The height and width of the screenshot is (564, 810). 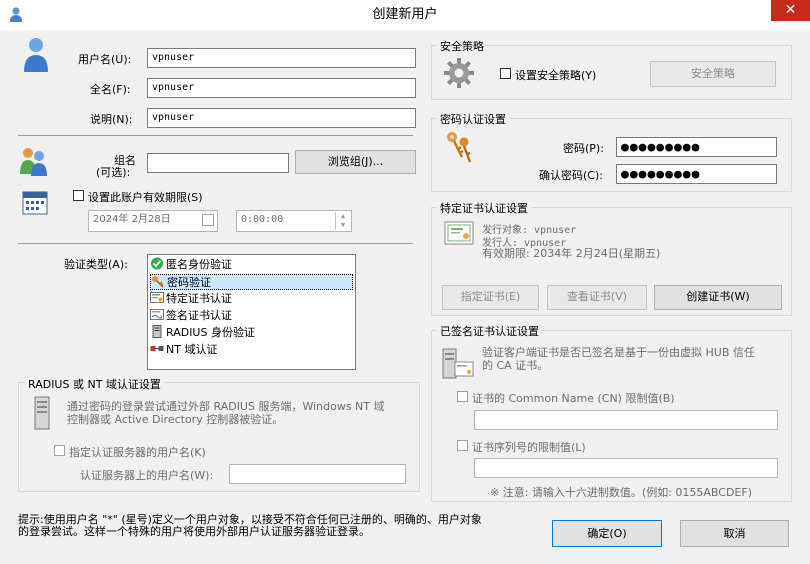 What do you see at coordinates (556, 75) in the screenshot?
I see `security-policy-checkbox-label: 设置安全策略(Y)` at bounding box center [556, 75].